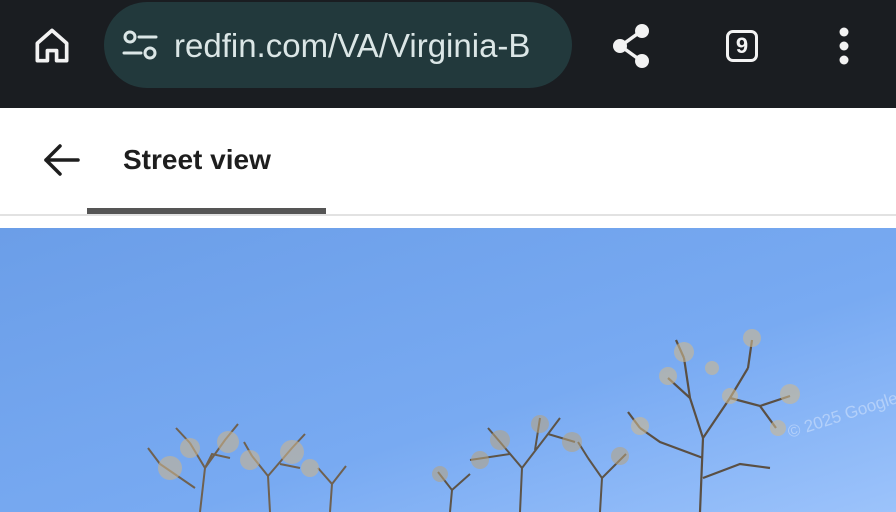 The image size is (896, 512). I want to click on tabs-icon: 9, so click(742, 46).